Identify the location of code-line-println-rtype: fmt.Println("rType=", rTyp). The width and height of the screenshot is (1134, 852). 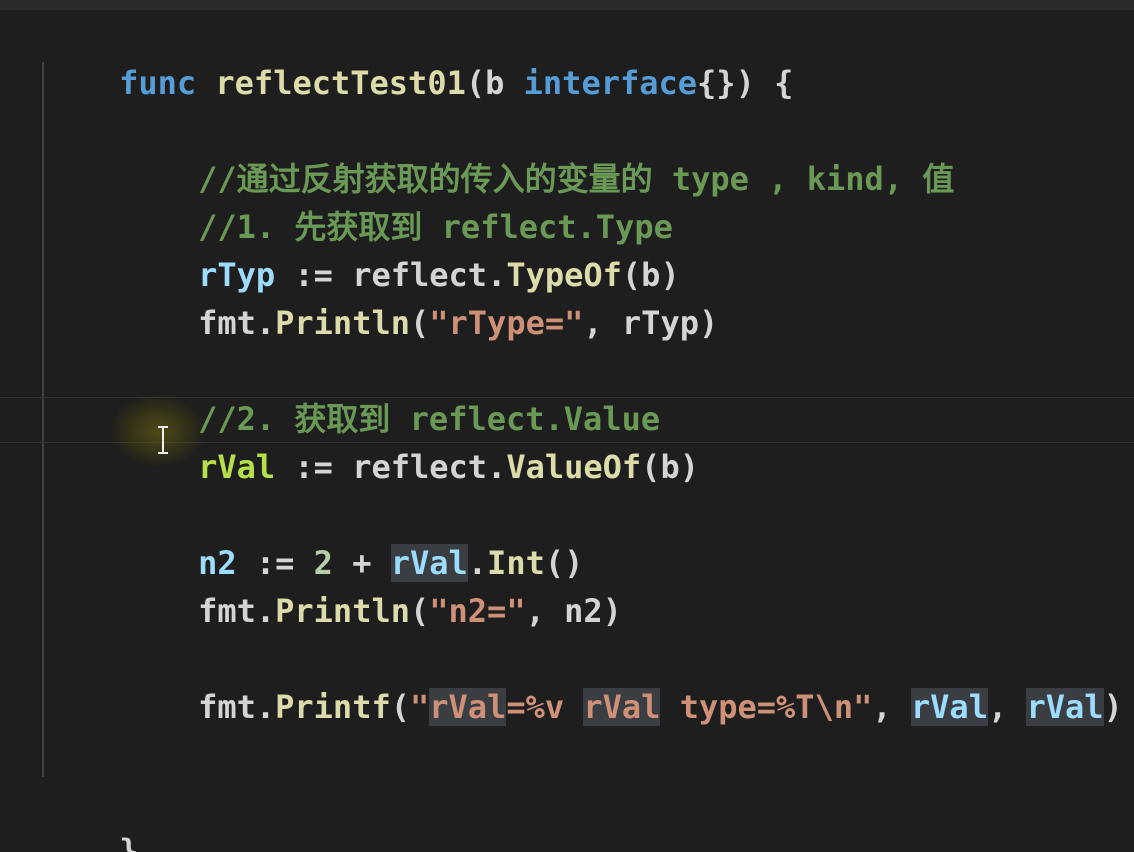
(419, 298).